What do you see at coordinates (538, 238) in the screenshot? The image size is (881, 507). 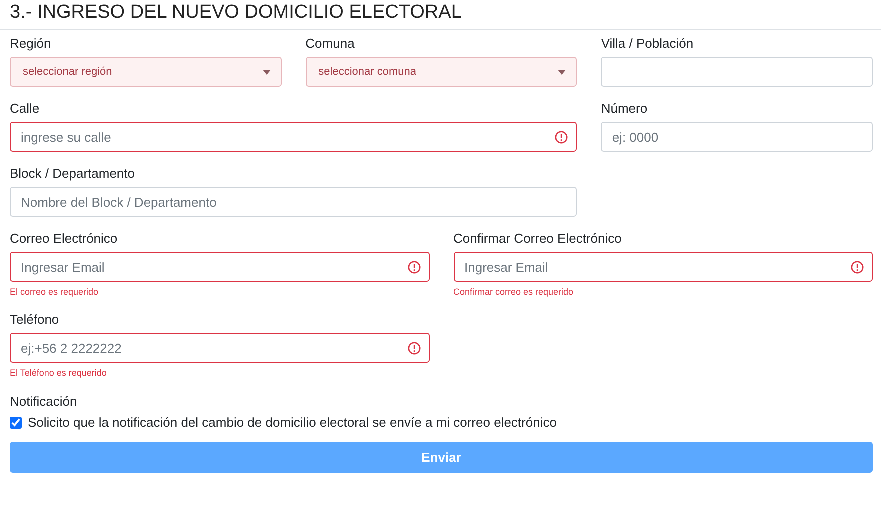 I see `field-label: Confirmar Correo Electrónico` at bounding box center [538, 238].